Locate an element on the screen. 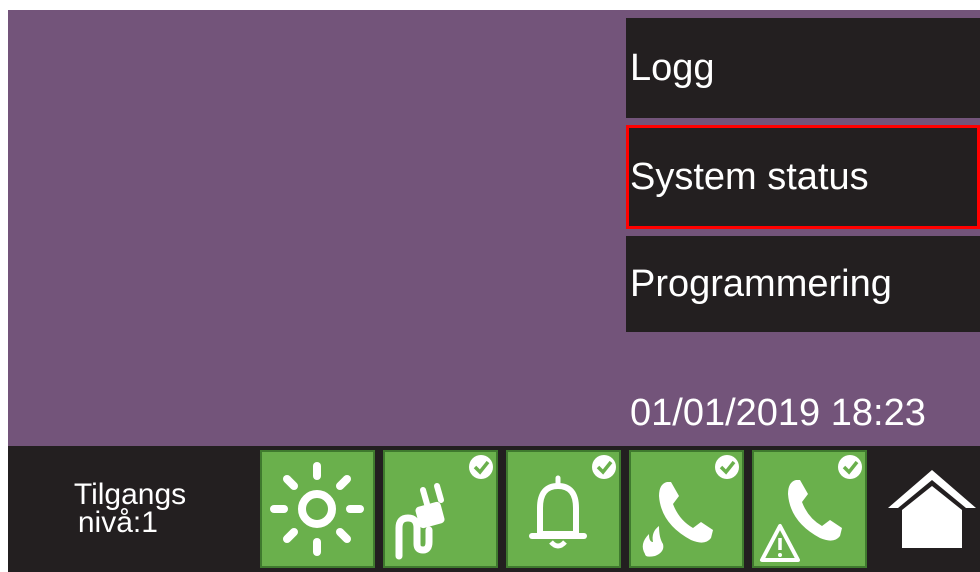 The height and width of the screenshot is (572, 980). menu-button-label: System status is located at coordinates (749, 176).